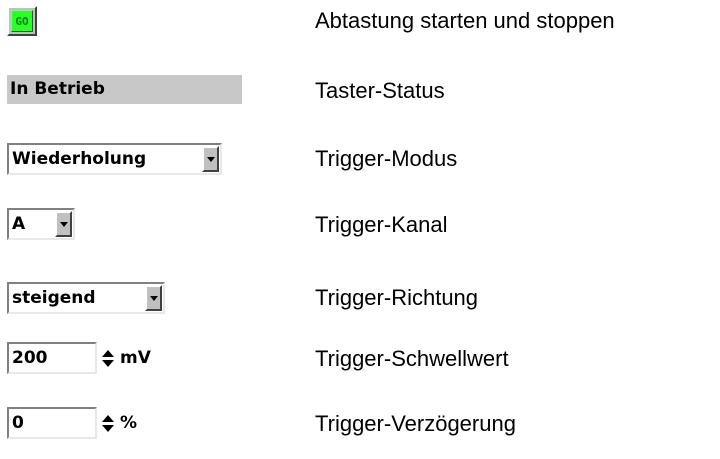 This screenshot has height=459, width=720. What do you see at coordinates (412, 358) in the screenshot?
I see `description-threshold: Trigger-Schwellwert` at bounding box center [412, 358].